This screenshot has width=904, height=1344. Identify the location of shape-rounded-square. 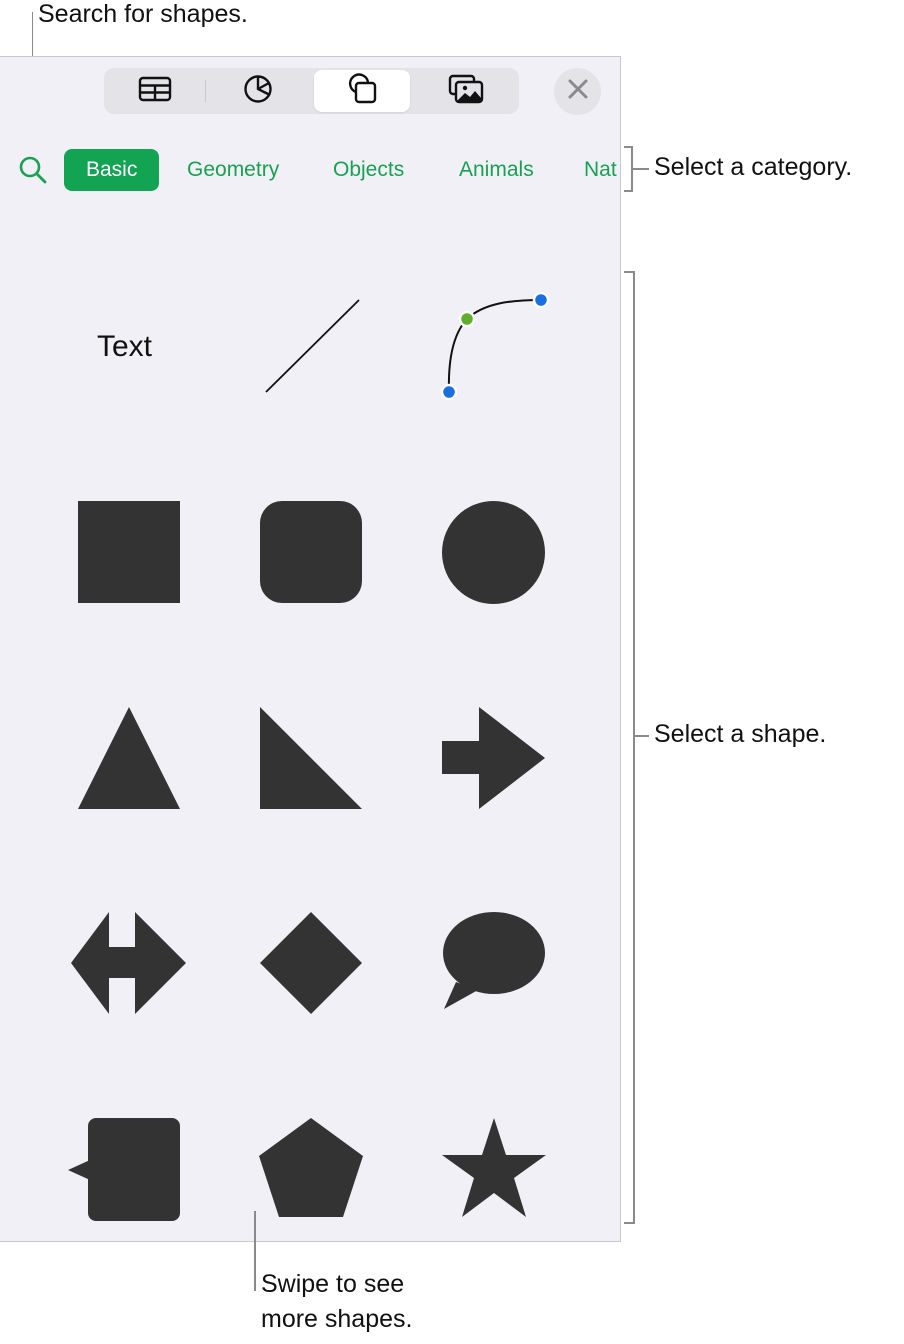
(311, 552).